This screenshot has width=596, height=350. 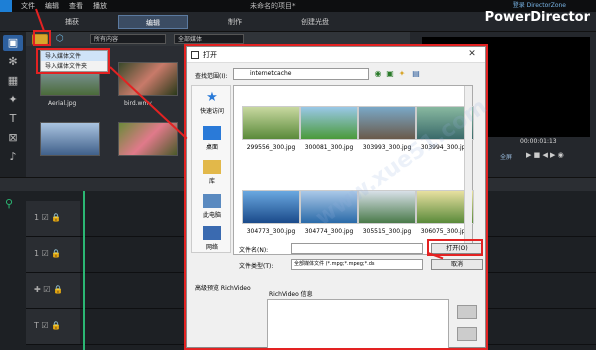 I want to click on open-button: 打开(O), so click(x=457, y=248).